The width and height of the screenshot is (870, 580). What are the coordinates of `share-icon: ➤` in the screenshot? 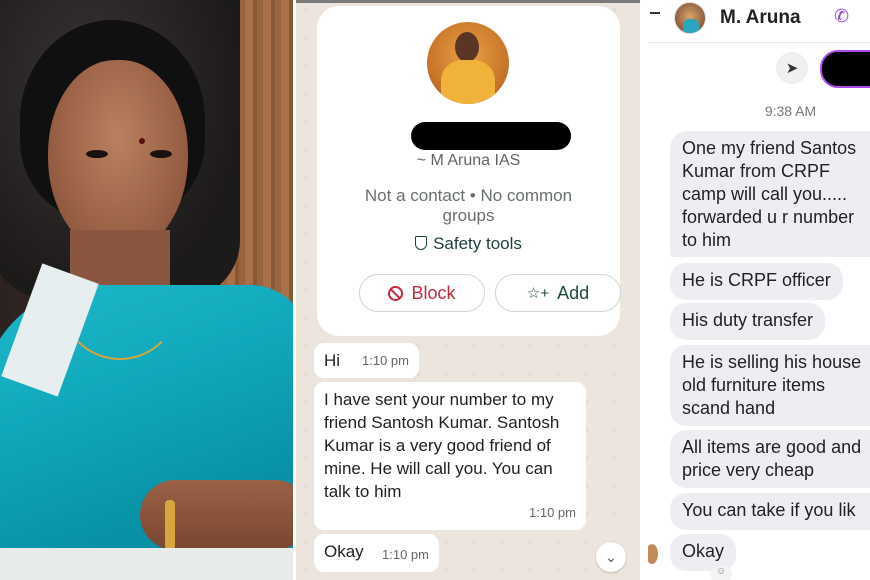 It's located at (792, 68).